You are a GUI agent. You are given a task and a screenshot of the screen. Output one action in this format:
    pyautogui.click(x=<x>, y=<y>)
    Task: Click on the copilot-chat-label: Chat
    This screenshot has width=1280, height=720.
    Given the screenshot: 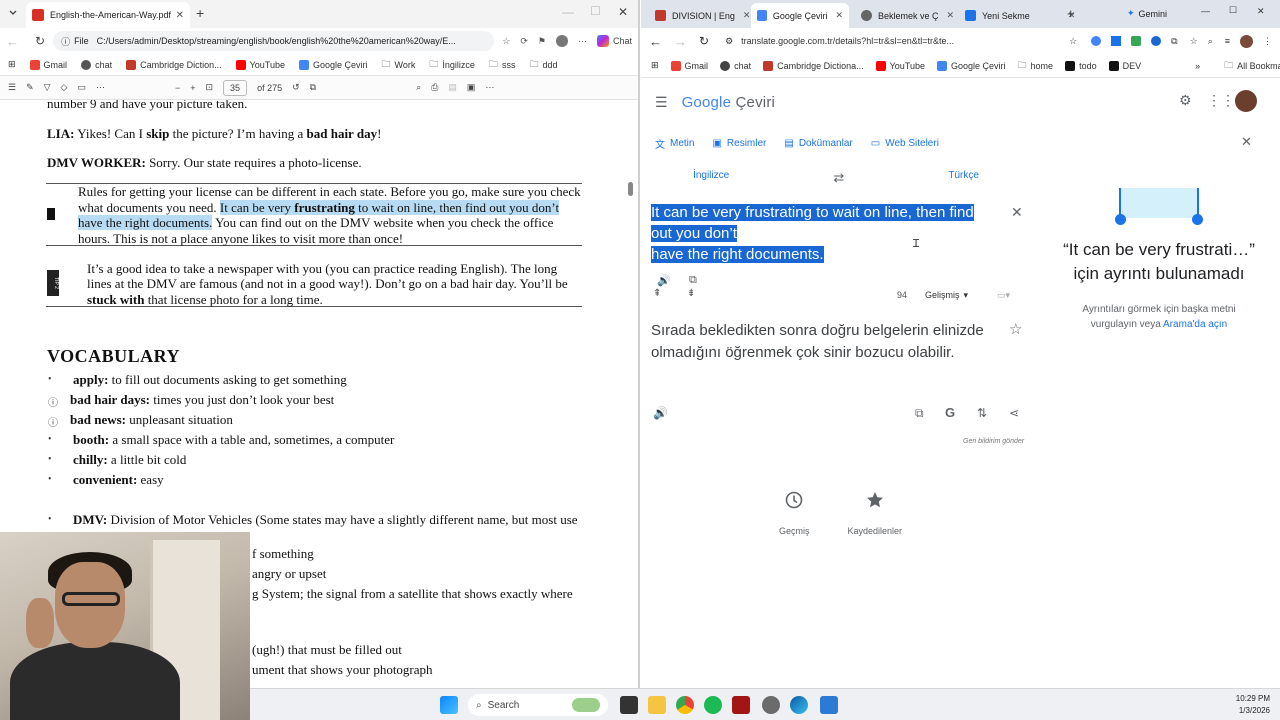 What is the action you would take?
    pyautogui.click(x=622, y=41)
    